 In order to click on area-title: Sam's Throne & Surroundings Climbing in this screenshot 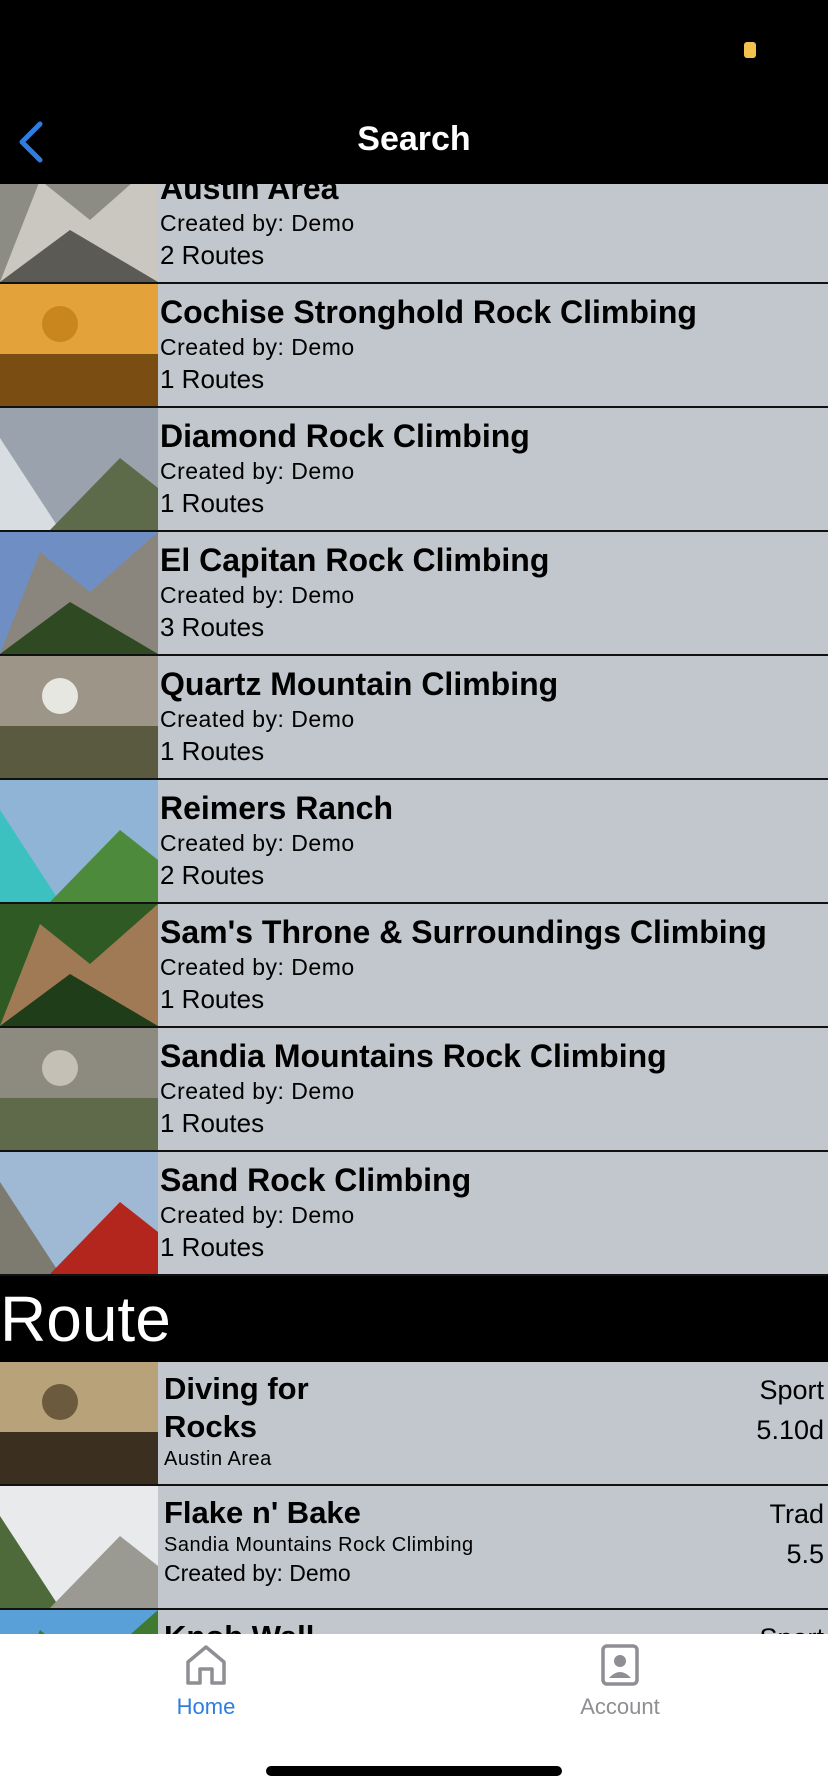, I will do `click(463, 932)`.